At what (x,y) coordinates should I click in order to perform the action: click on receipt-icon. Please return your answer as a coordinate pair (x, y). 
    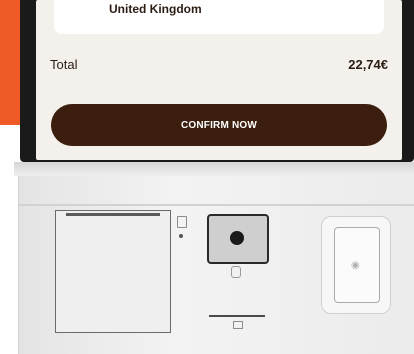
    Looking at the image, I should click on (182, 222).